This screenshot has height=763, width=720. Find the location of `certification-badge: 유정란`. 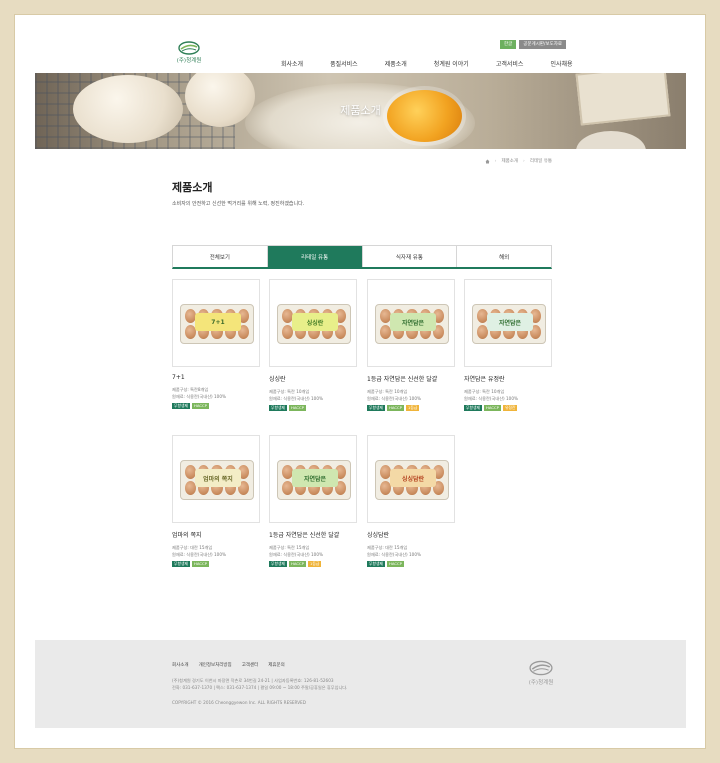

certification-badge: 유정란 is located at coordinates (510, 408).